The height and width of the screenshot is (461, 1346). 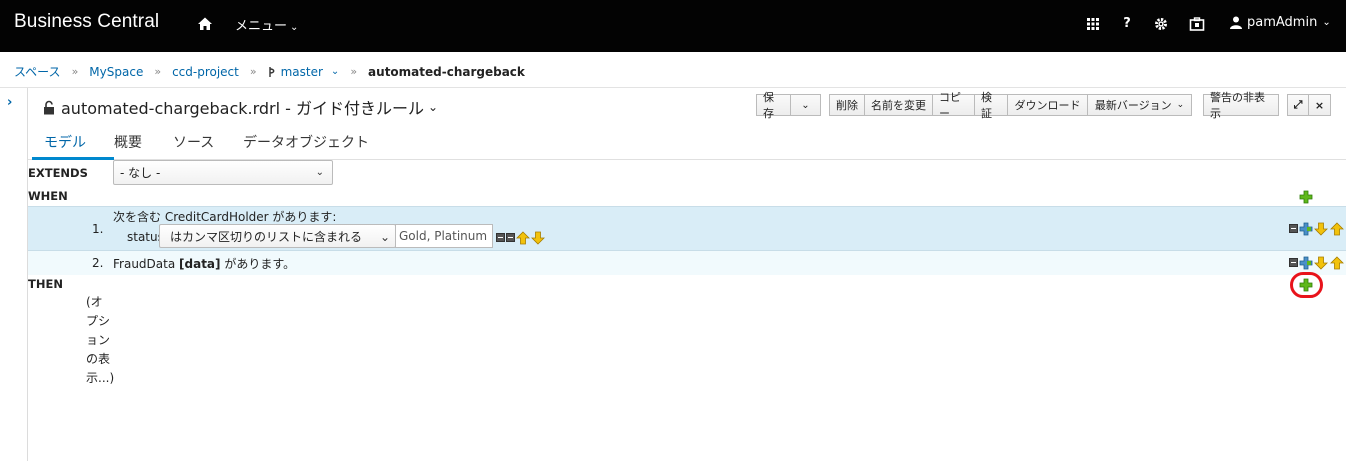 What do you see at coordinates (1127, 24) in the screenshot?
I see `help-icon: ?` at bounding box center [1127, 24].